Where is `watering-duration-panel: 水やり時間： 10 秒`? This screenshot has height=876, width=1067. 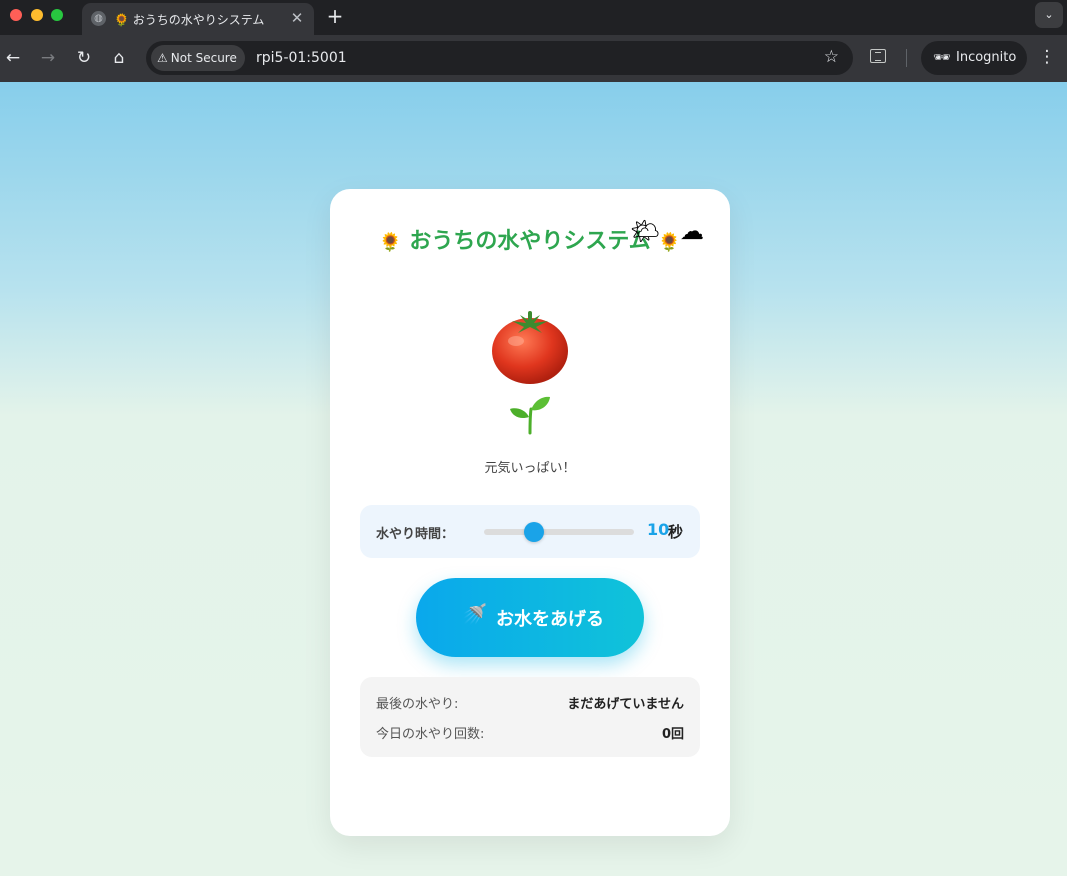 watering-duration-panel: 水やり時間： 10 秒 is located at coordinates (530, 531).